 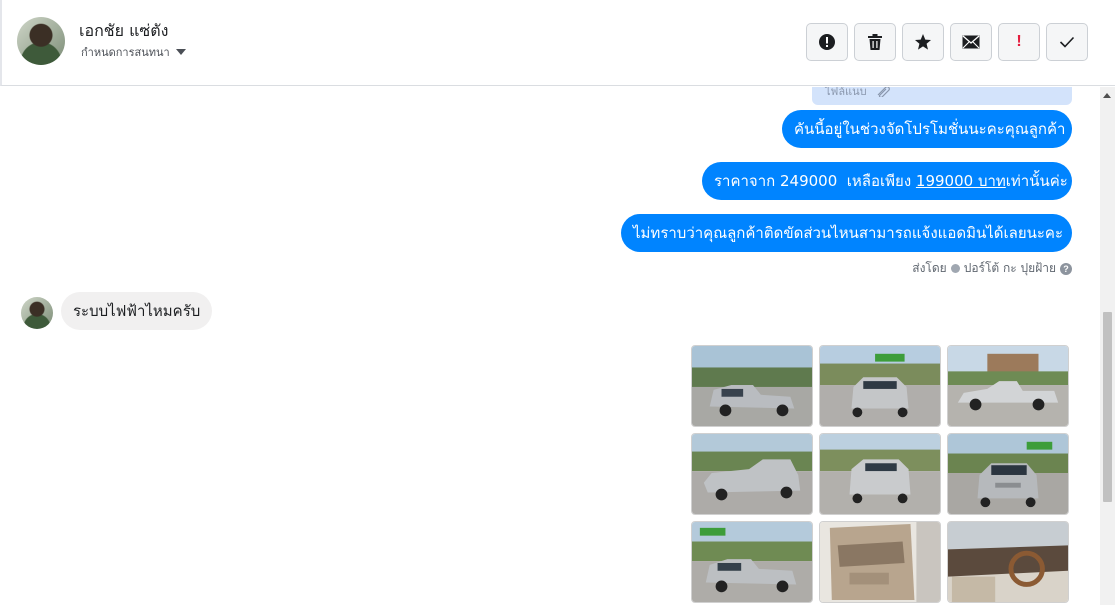 I want to click on attachment-text: ไฟล์แนบ, so click(x=846, y=92).